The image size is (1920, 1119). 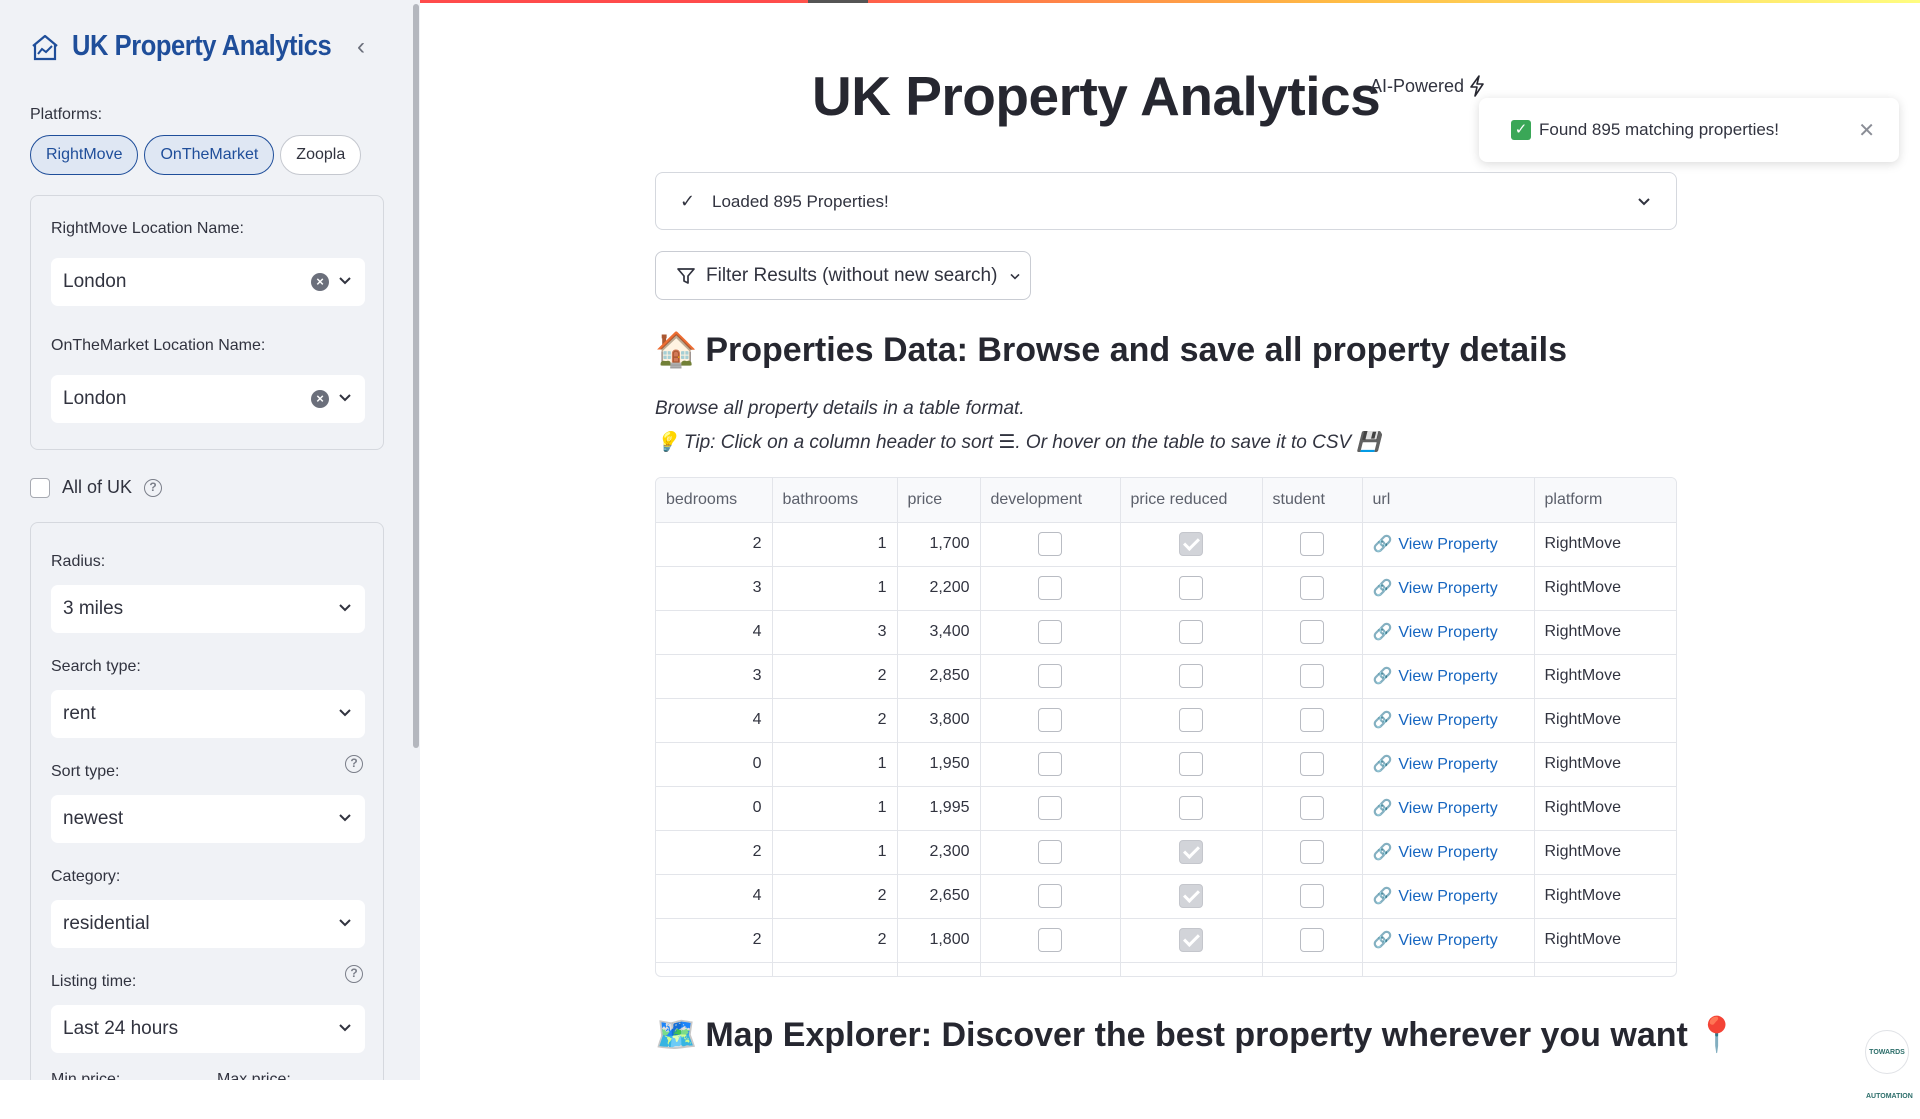 What do you see at coordinates (1166, 808) in the screenshot?
I see `table-row: 0 1 1,995 🔗 View Property RightMove` at bounding box center [1166, 808].